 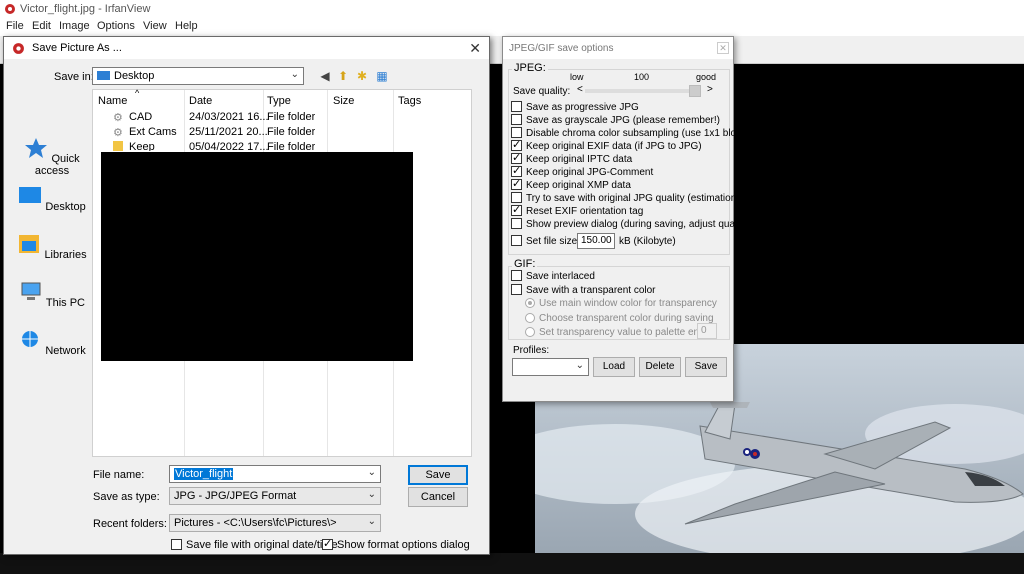 I want to click on transparency-palette-radio: Set transparency value to palette entry:, so click(x=619, y=332).